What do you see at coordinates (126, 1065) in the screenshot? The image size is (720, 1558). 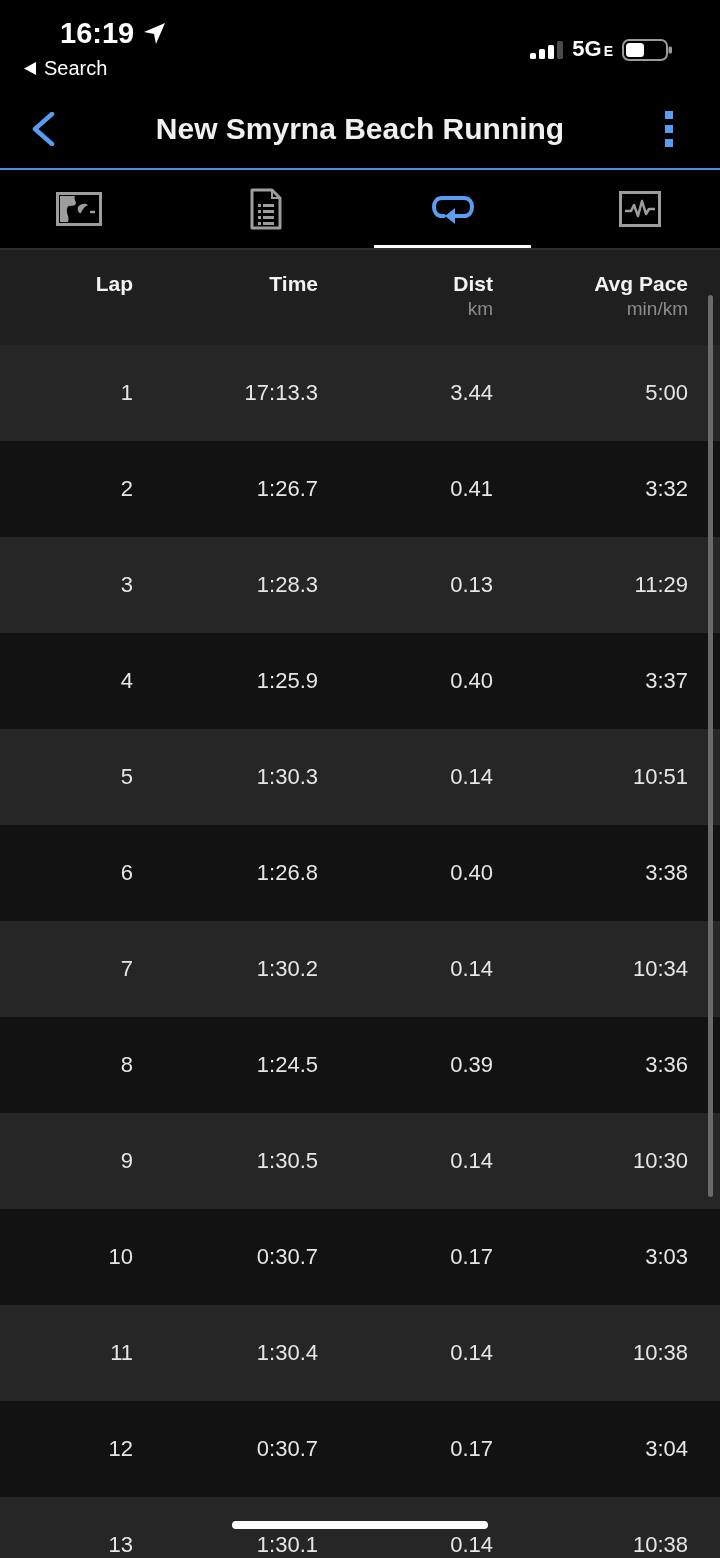 I see `table-cell: 8` at bounding box center [126, 1065].